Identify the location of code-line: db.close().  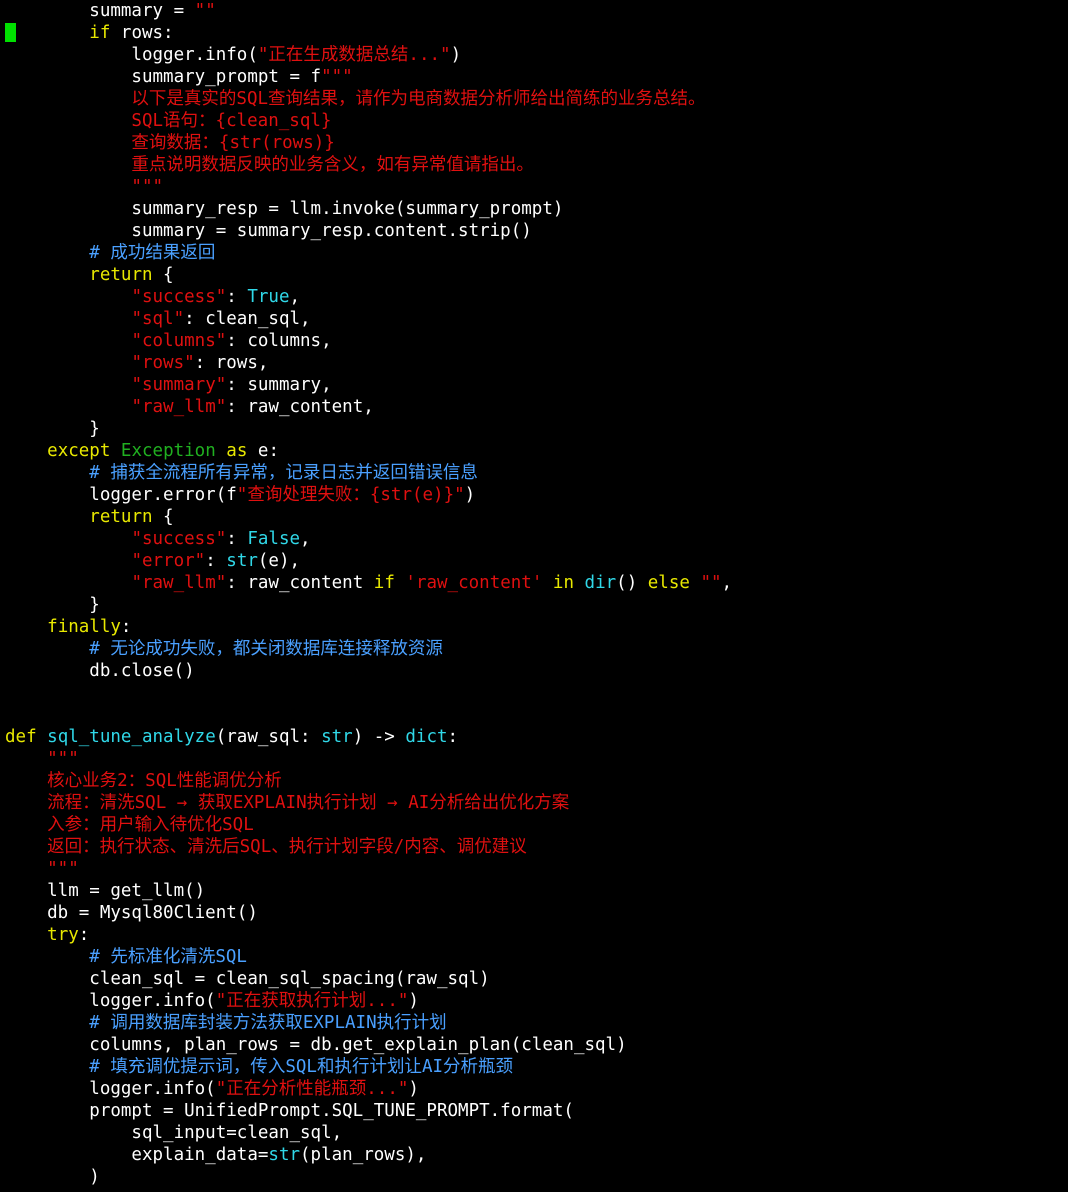
(99, 671).